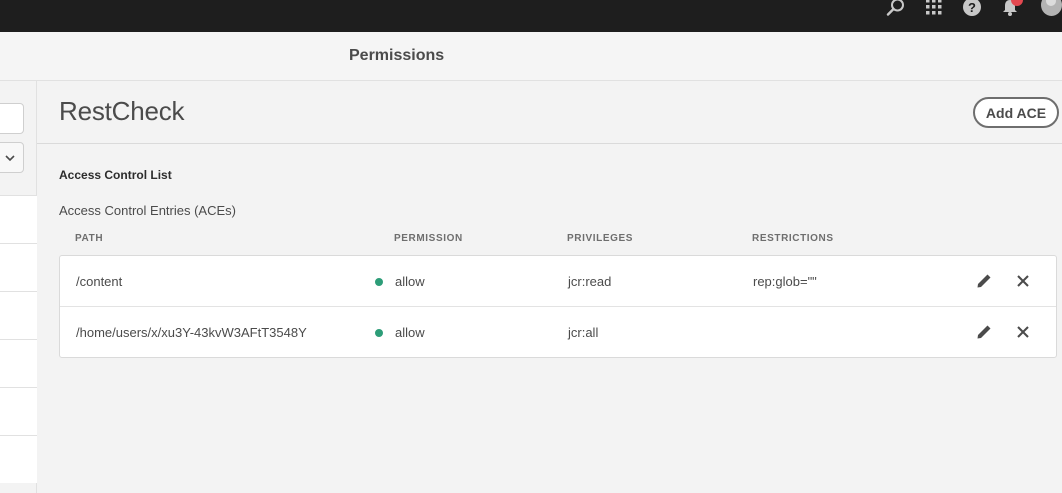  What do you see at coordinates (115, 175) in the screenshot?
I see `acl-heading: Access Control List` at bounding box center [115, 175].